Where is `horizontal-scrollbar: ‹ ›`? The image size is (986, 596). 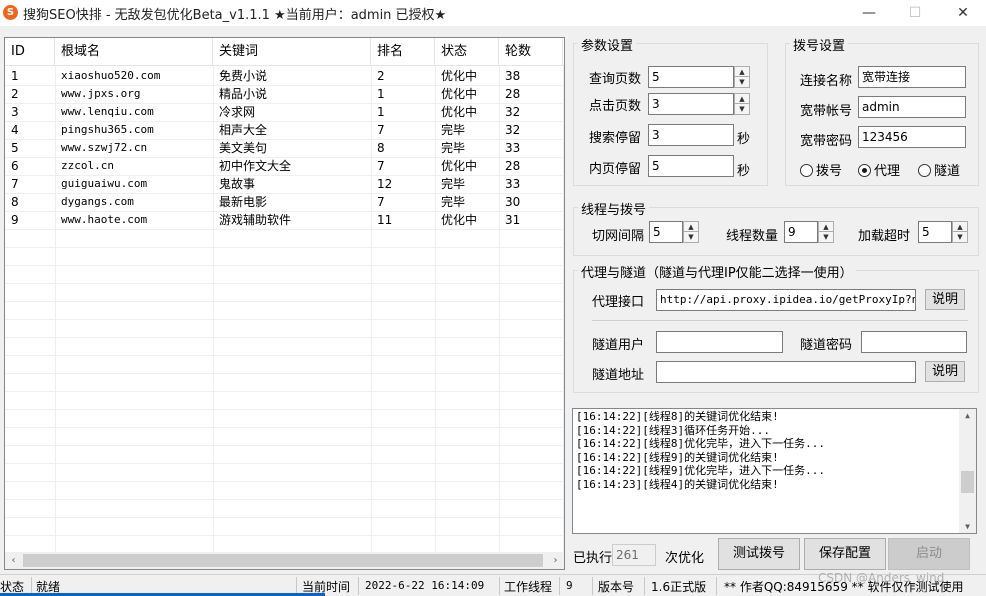 horizontal-scrollbar: ‹ › is located at coordinates (284, 560).